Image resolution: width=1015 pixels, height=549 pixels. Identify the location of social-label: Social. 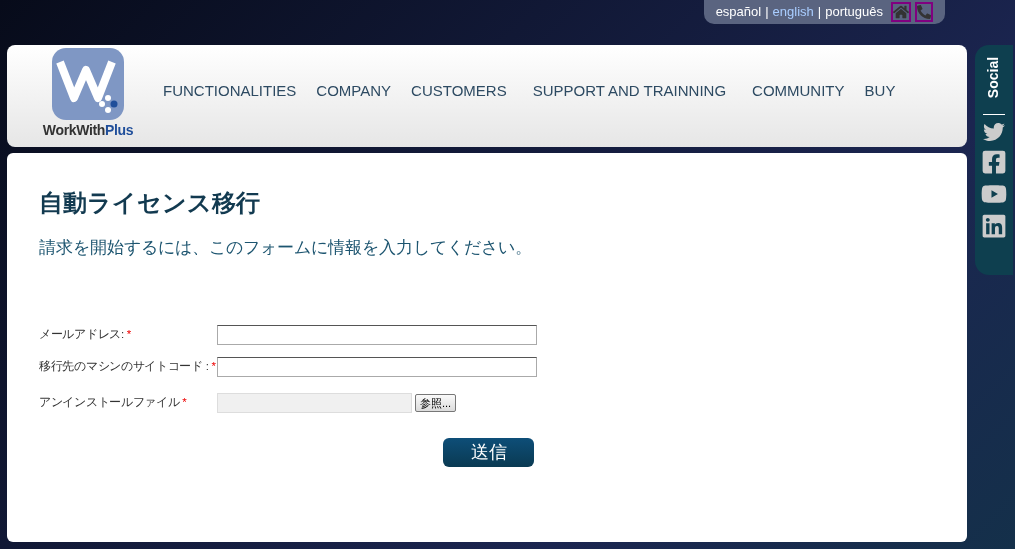
(993, 77).